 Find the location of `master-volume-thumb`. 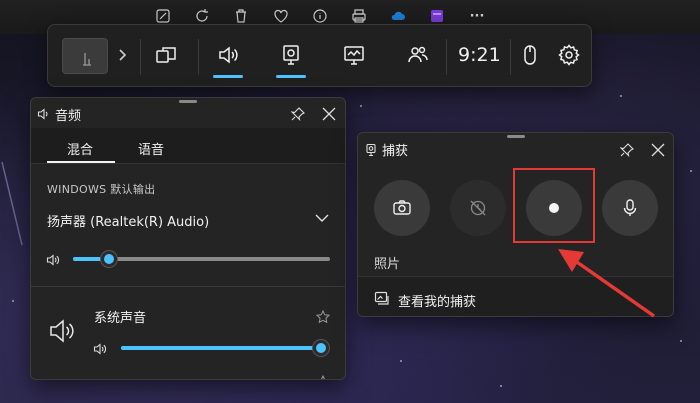

master-volume-thumb is located at coordinates (109, 259).